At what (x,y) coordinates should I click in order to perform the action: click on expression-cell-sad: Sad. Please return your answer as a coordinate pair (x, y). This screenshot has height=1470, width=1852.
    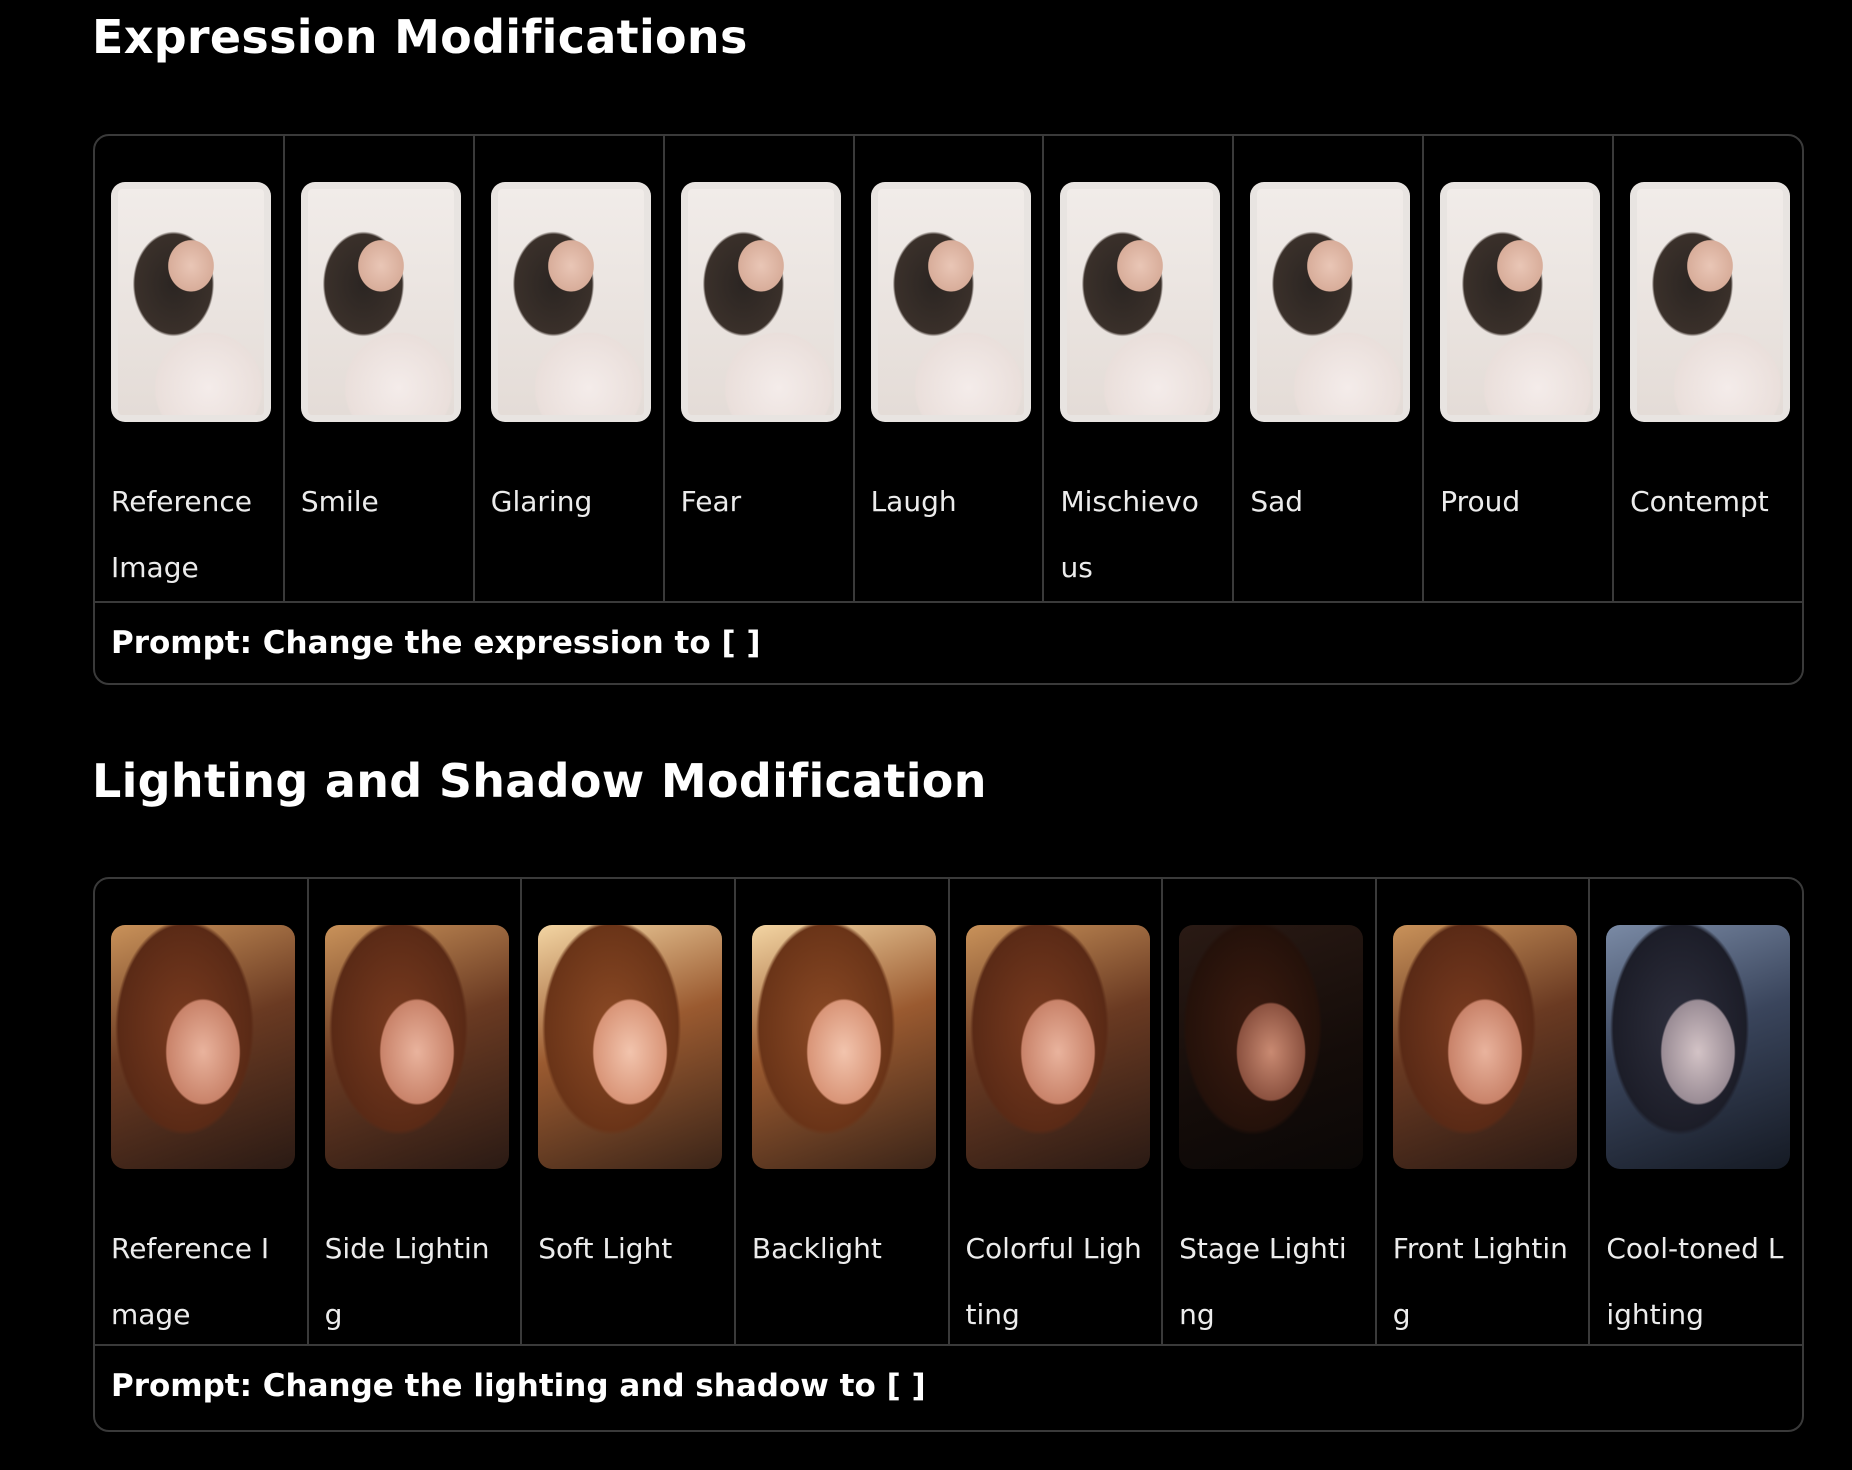
    Looking at the image, I should click on (1329, 368).